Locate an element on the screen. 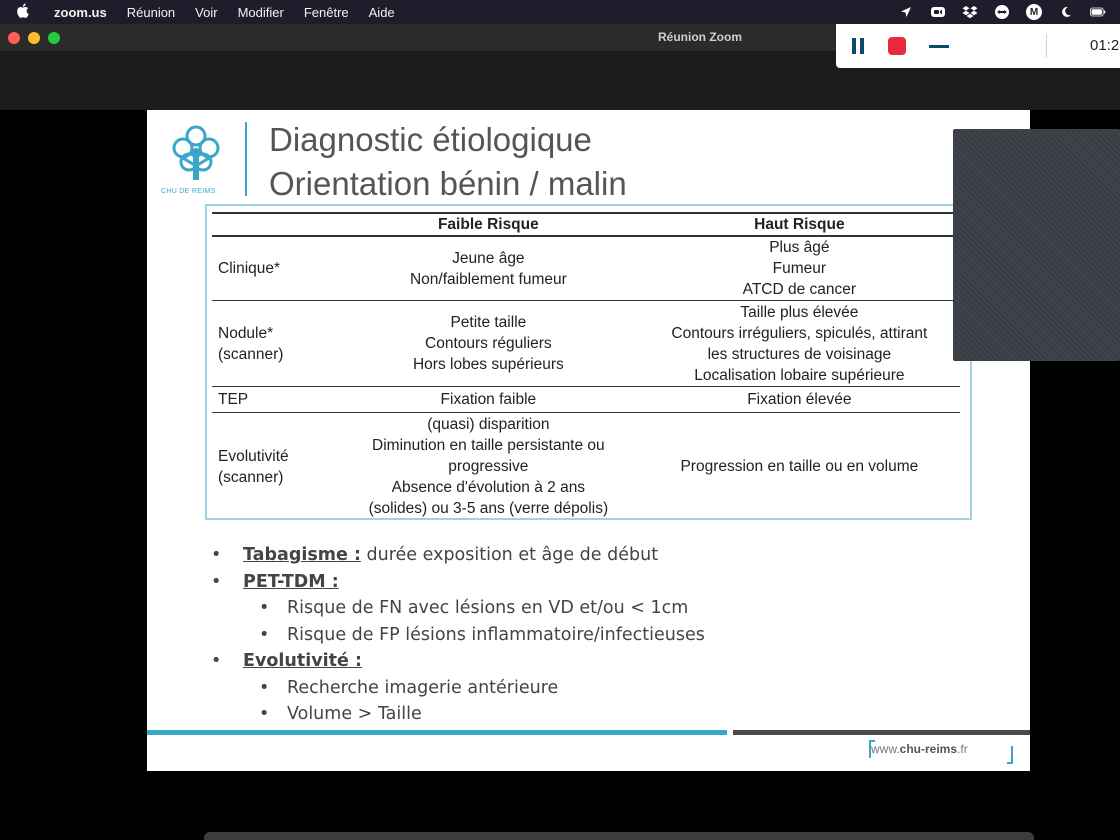 This screenshot has height=840, width=1120. row-label-line: Nodule* is located at coordinates (246, 333).